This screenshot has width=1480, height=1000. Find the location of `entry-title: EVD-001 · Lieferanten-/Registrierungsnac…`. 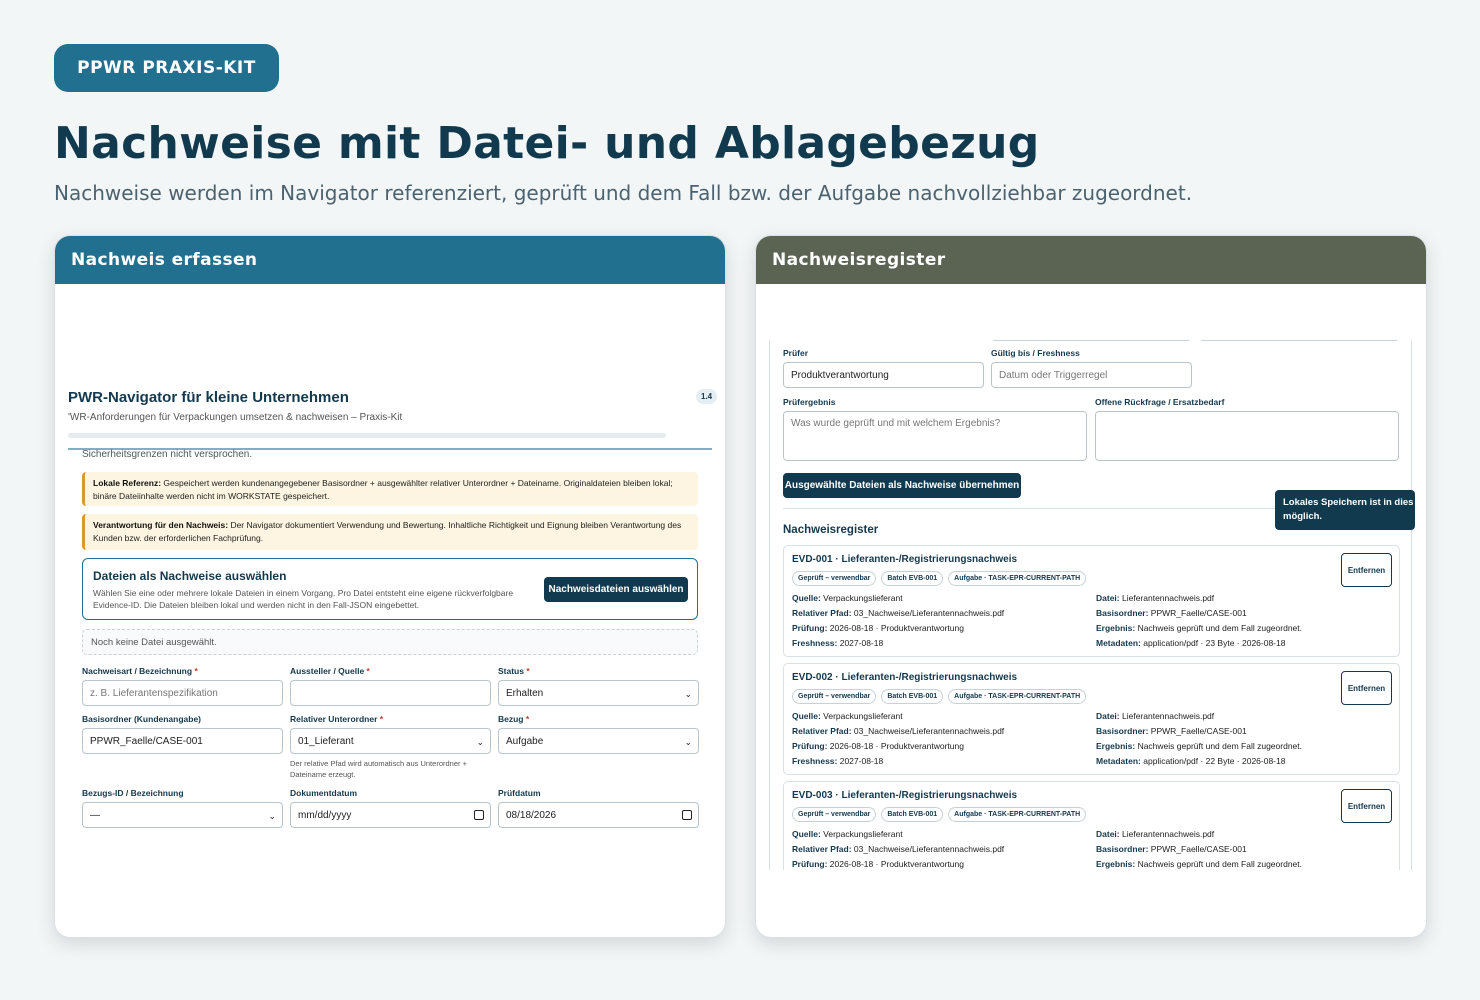

entry-title: EVD-001 · Lieferanten-/Registrierungsnac… is located at coordinates (905, 559).